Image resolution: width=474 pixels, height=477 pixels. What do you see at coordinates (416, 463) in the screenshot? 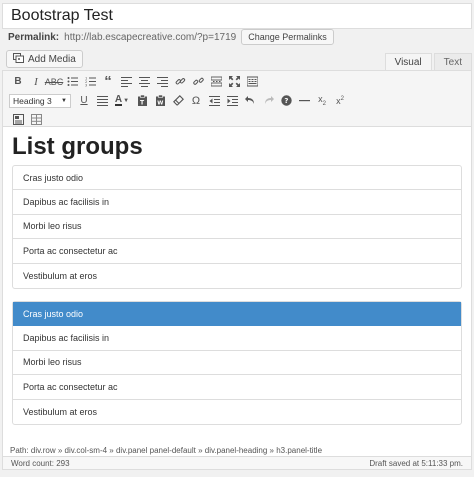
I see `draft-saved-status: Draft saved at 5:11:33 pm.` at bounding box center [416, 463].